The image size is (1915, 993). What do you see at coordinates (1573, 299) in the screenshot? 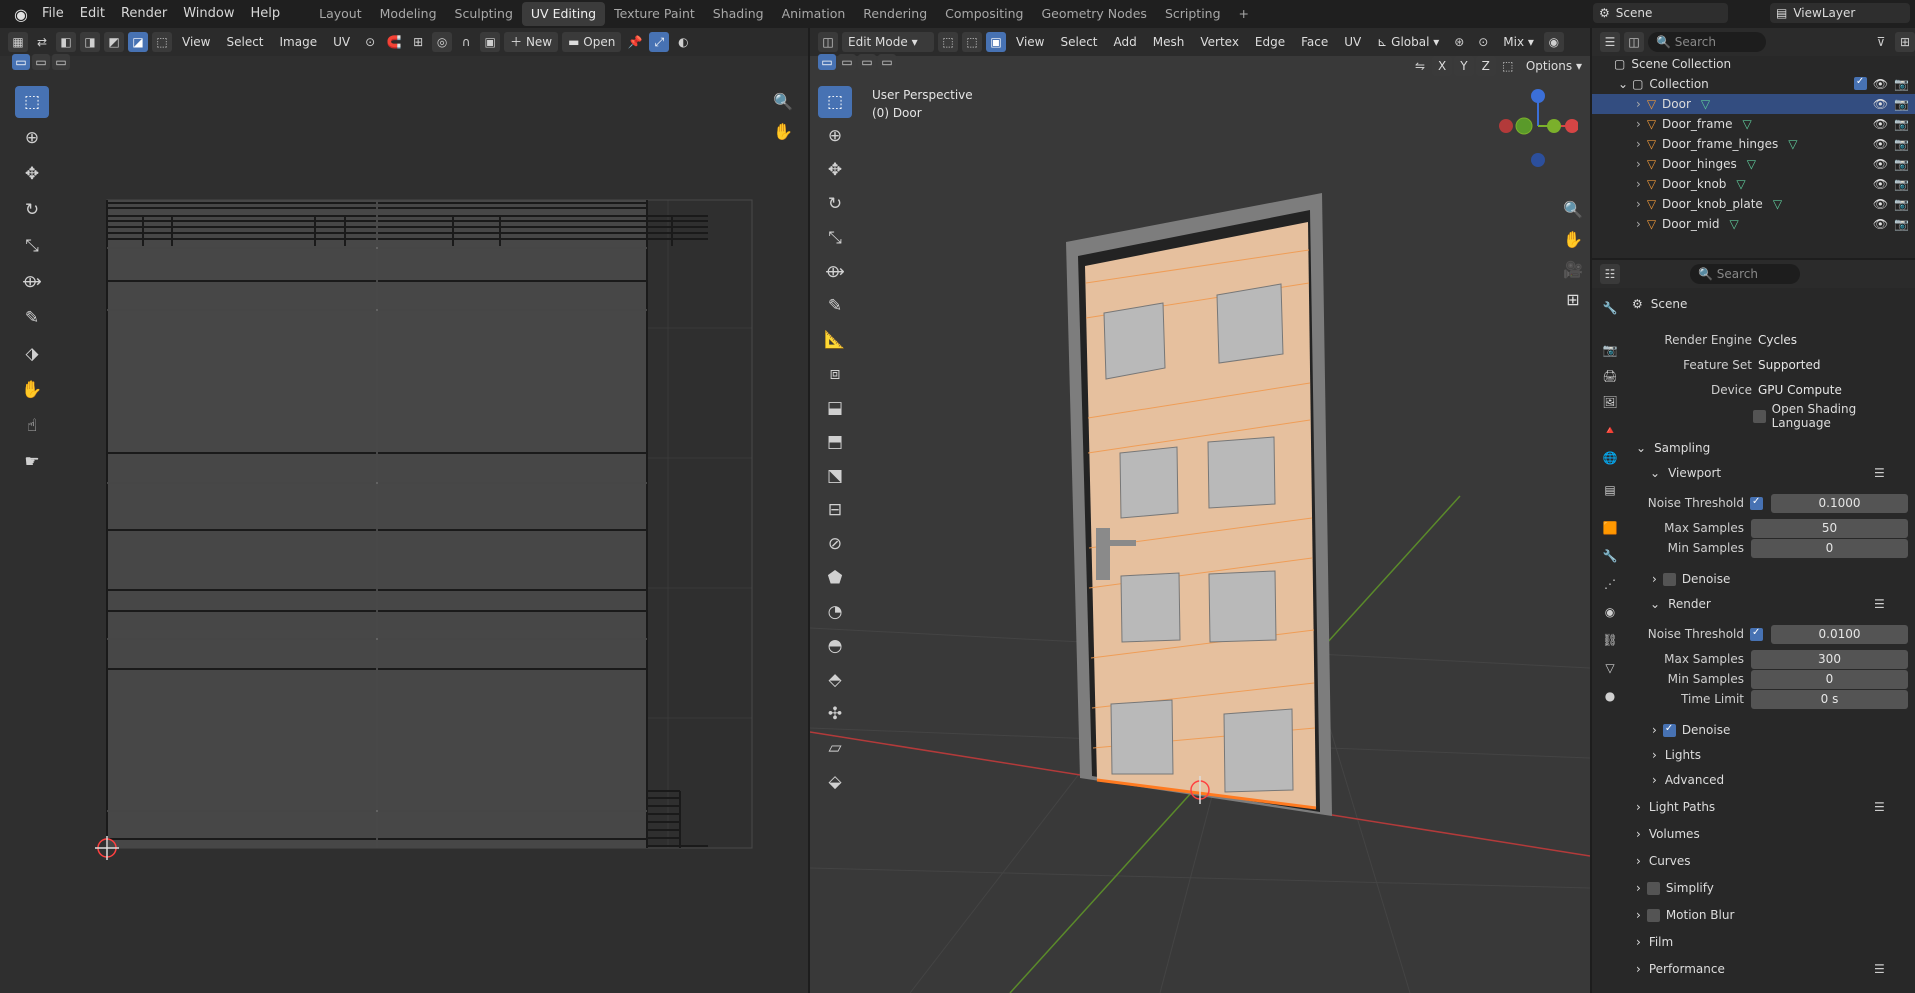
I see `ortho-toggle-icon: ⊞` at bounding box center [1573, 299].